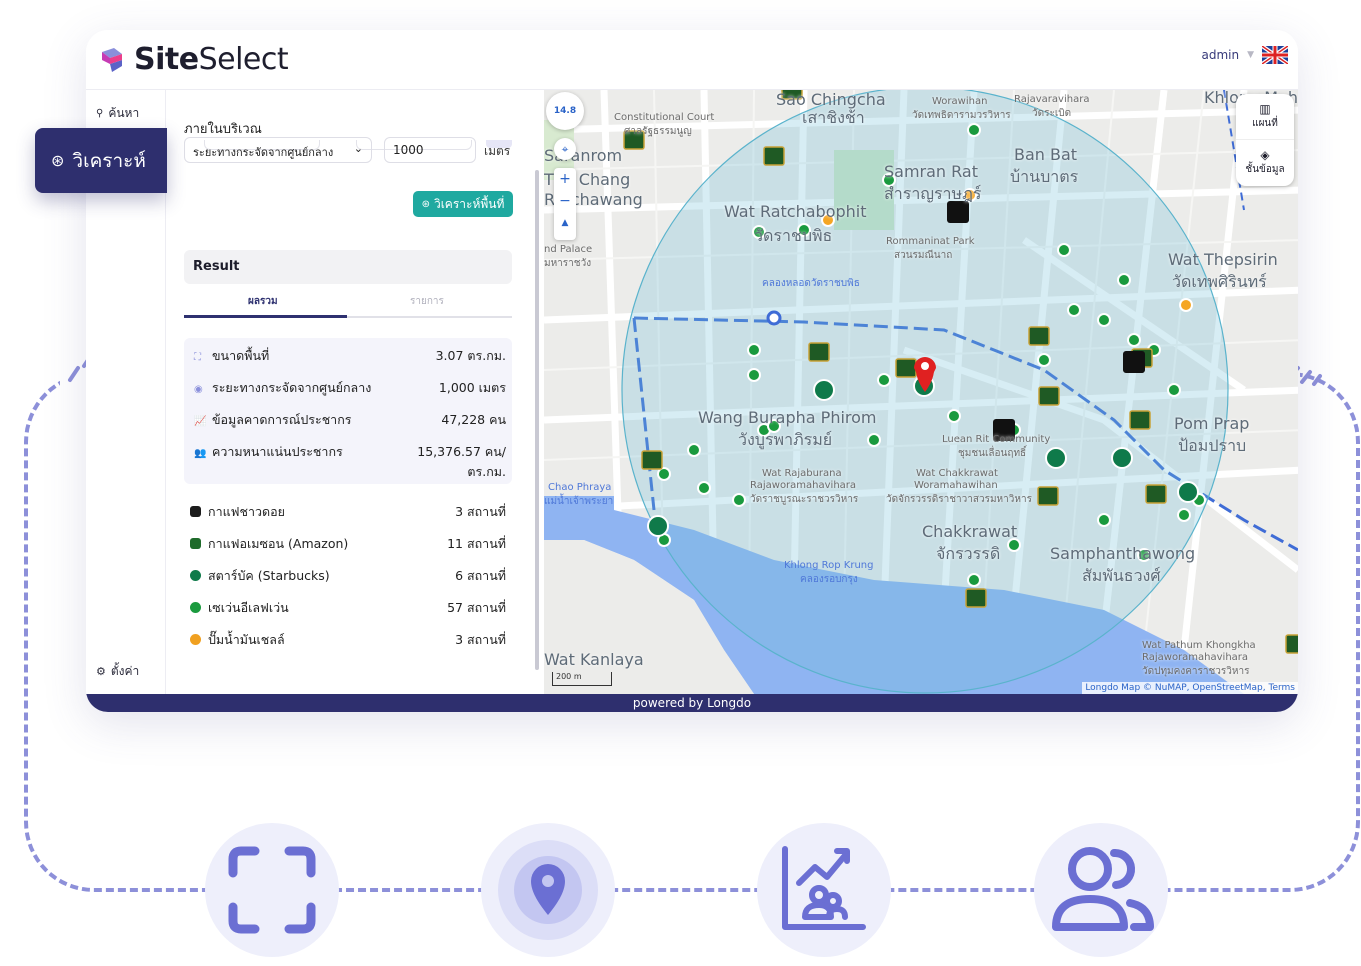  Describe the element at coordinates (117, 113) in the screenshot. I see `sidebar-item-search: ⚲ ค้นหา` at that location.